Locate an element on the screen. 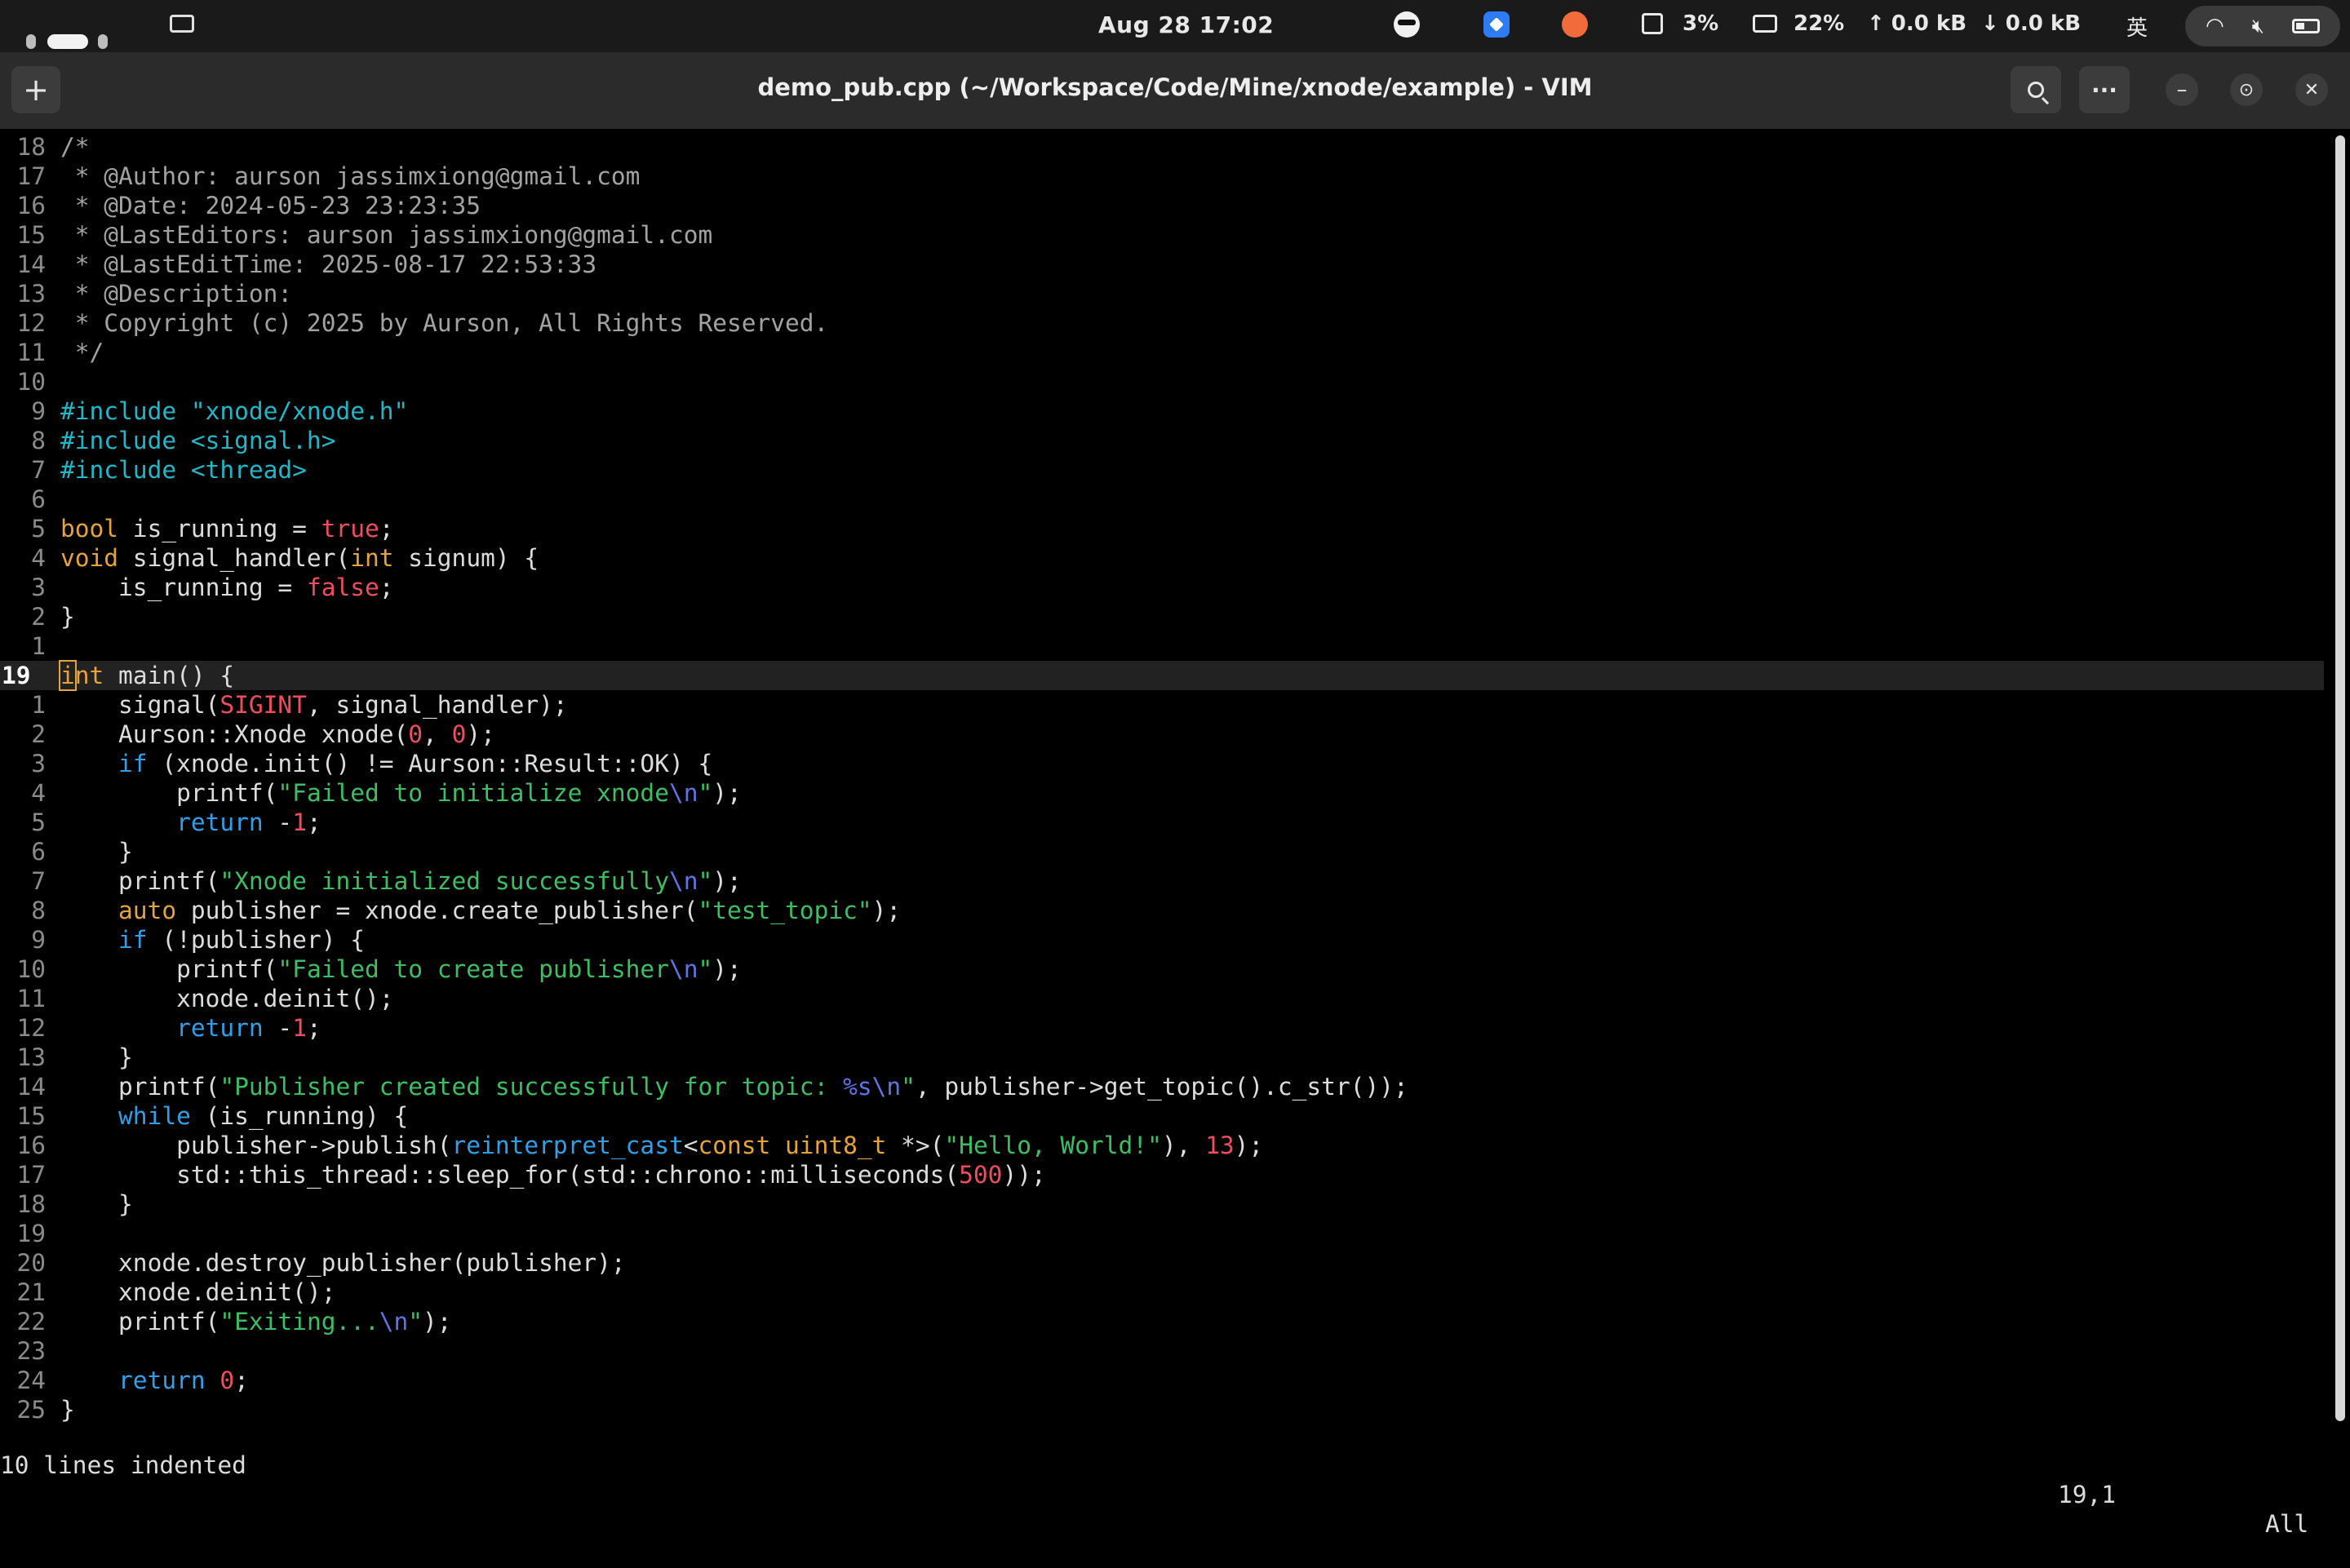 The image size is (2350, 1568). line-number: 18 is located at coordinates (31, 1204).